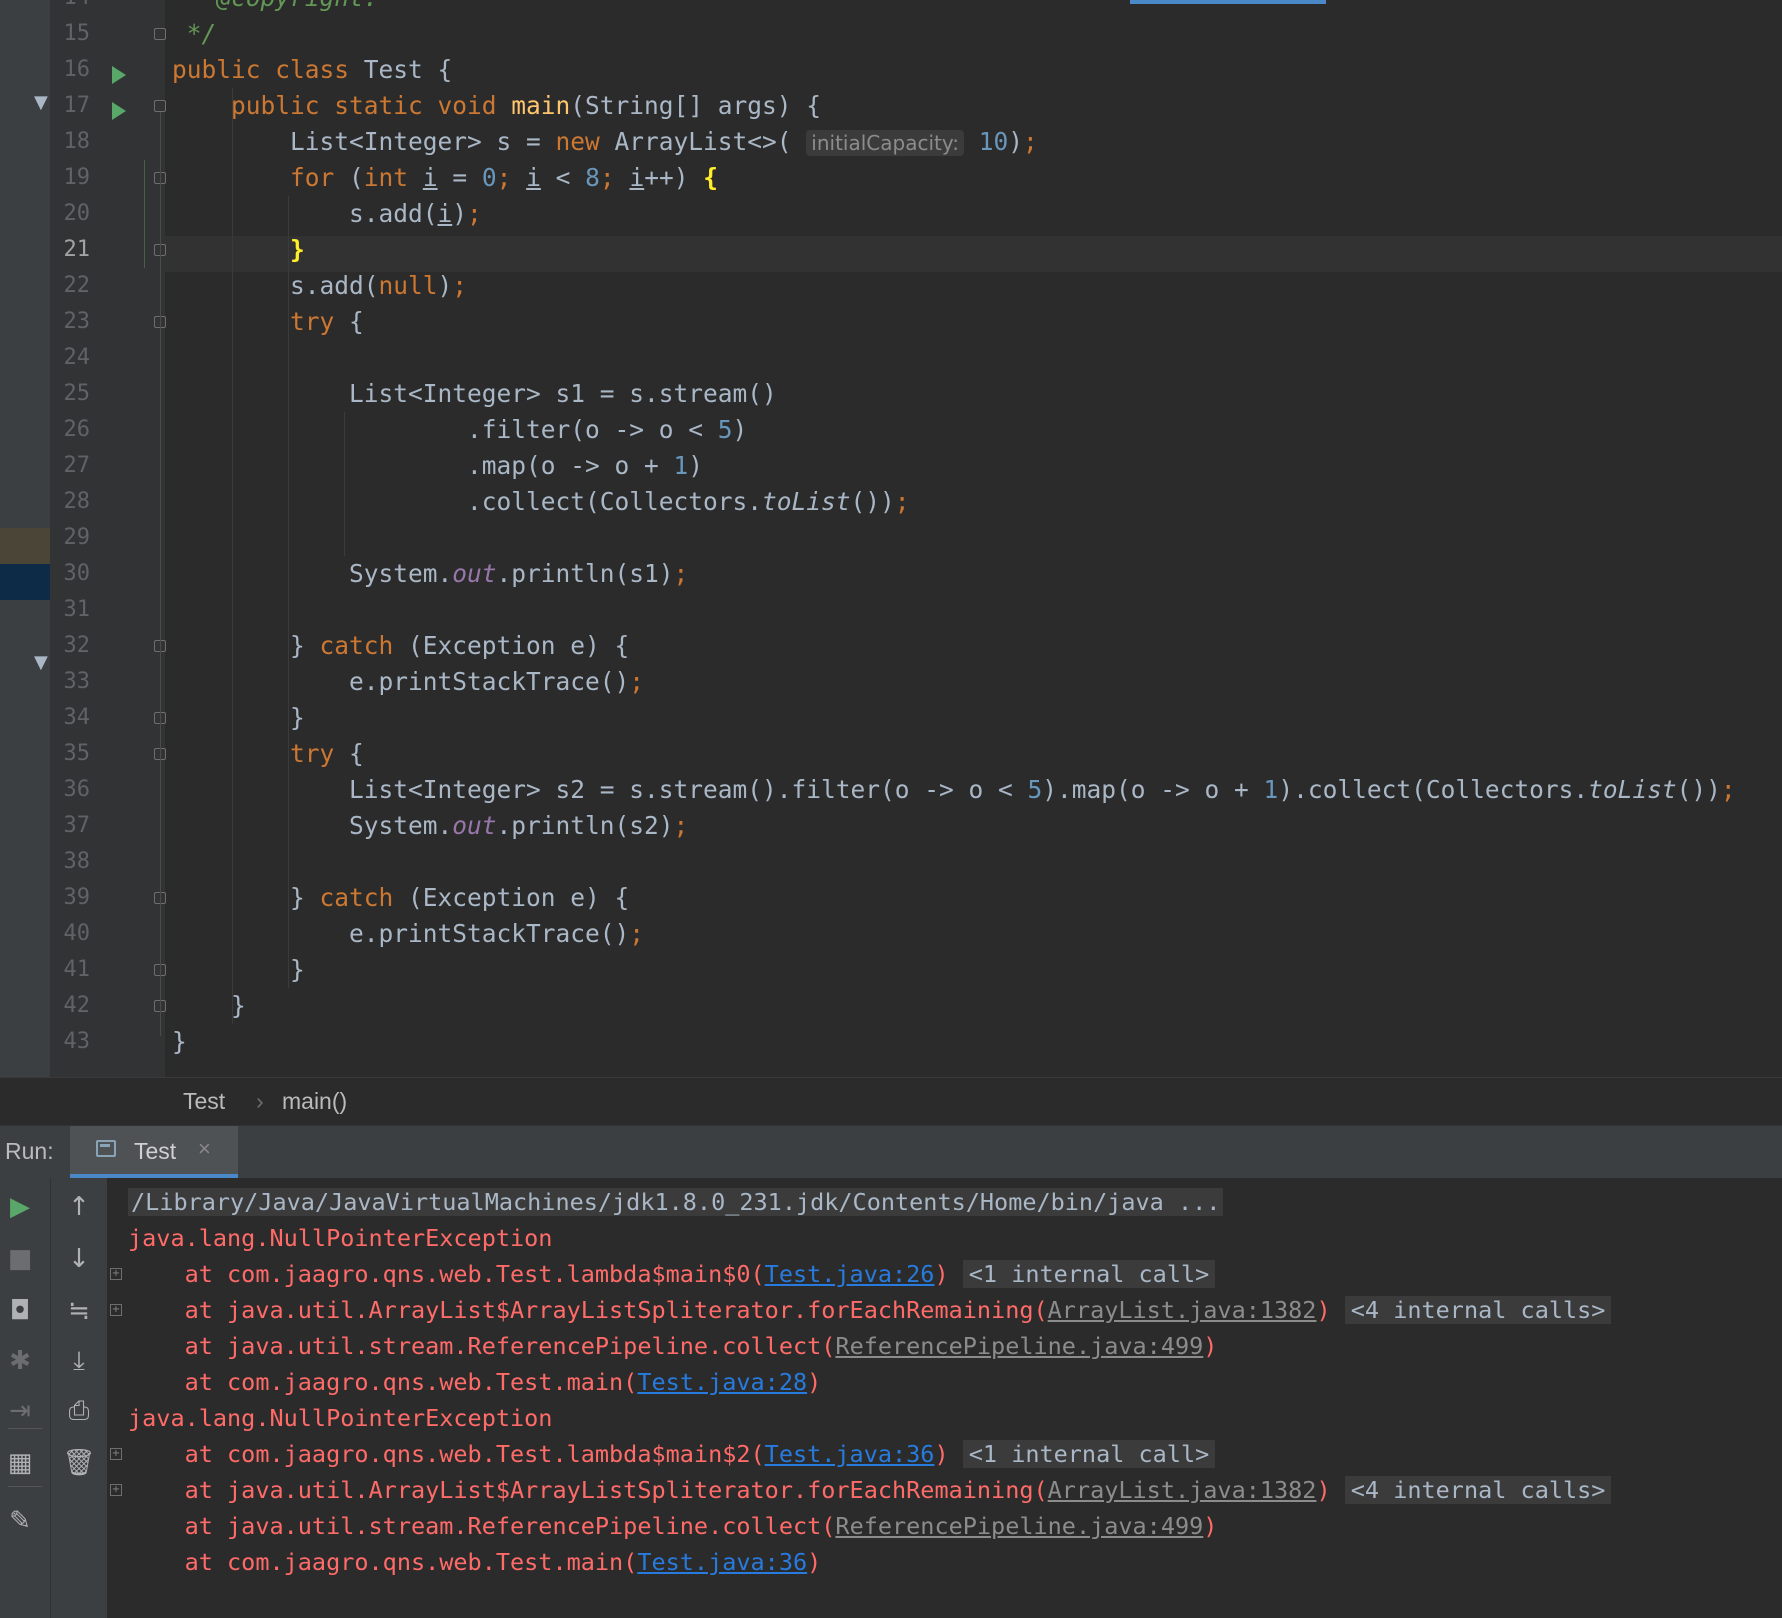 The image size is (1782, 1618). What do you see at coordinates (474, 394) in the screenshot?
I see `code-line: List<Integer> s1 = s.stream()` at bounding box center [474, 394].